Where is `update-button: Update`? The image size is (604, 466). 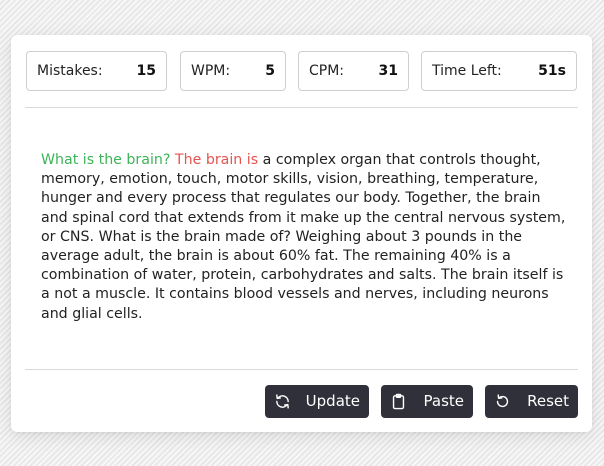 update-button: Update is located at coordinates (317, 401).